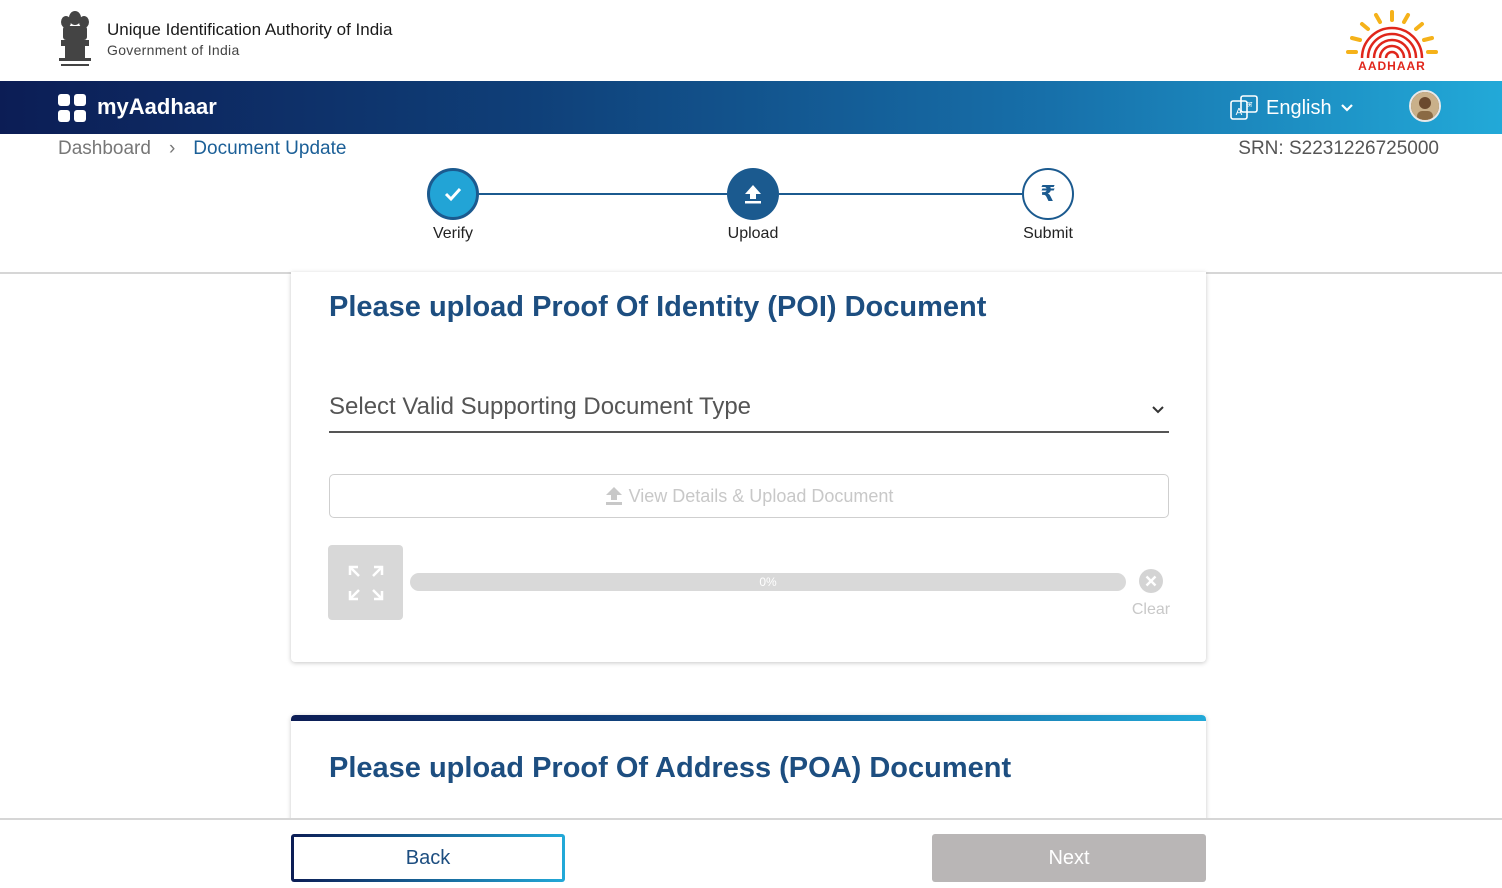  What do you see at coordinates (157, 107) in the screenshot?
I see `brand-title: myAadhaar` at bounding box center [157, 107].